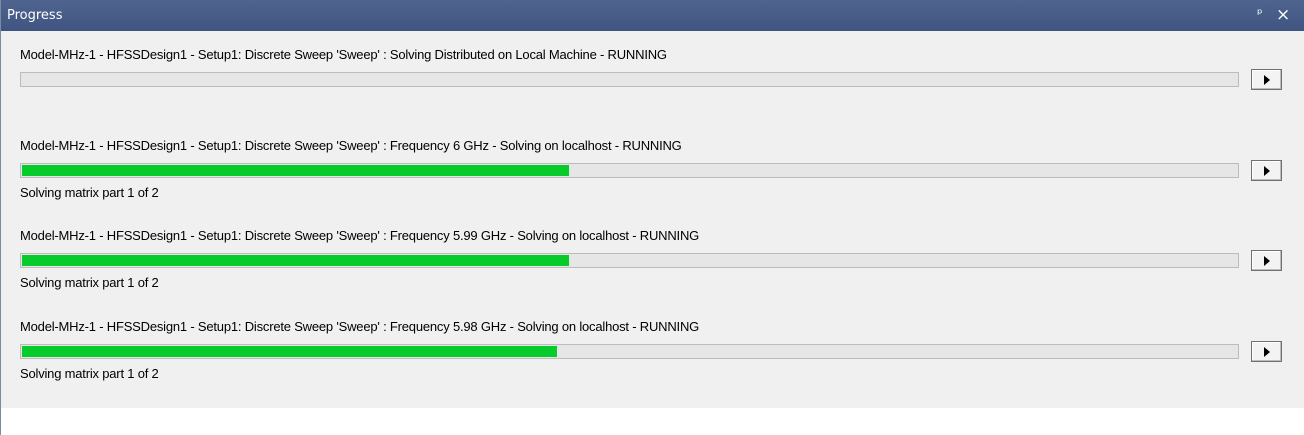 Image resolution: width=1304 pixels, height=435 pixels. What do you see at coordinates (1283, 15) in the screenshot?
I see `close-icon: ×` at bounding box center [1283, 15].